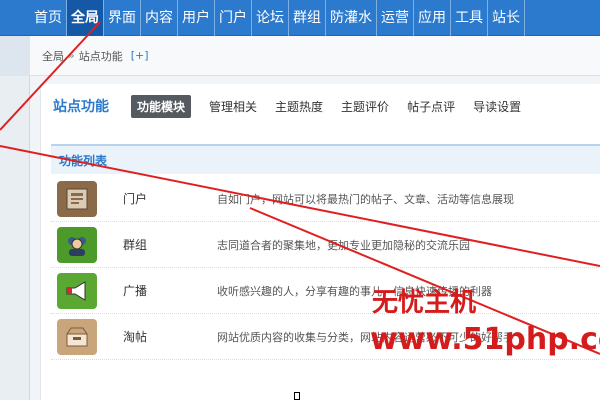  I want to click on nav-item-forum: 论坛, so click(270, 18).